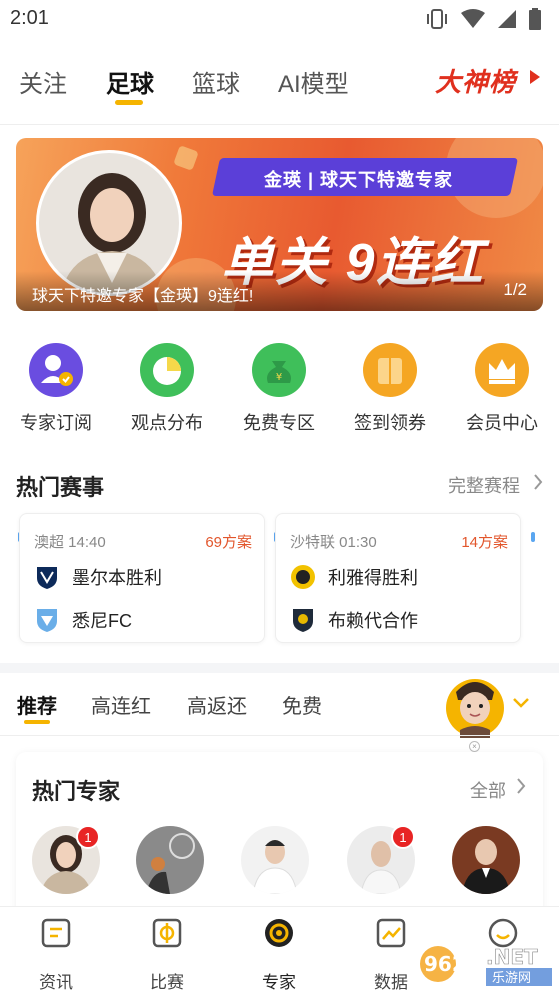 This screenshot has width=559, height=993. I want to click on match-icon, so click(167, 933).